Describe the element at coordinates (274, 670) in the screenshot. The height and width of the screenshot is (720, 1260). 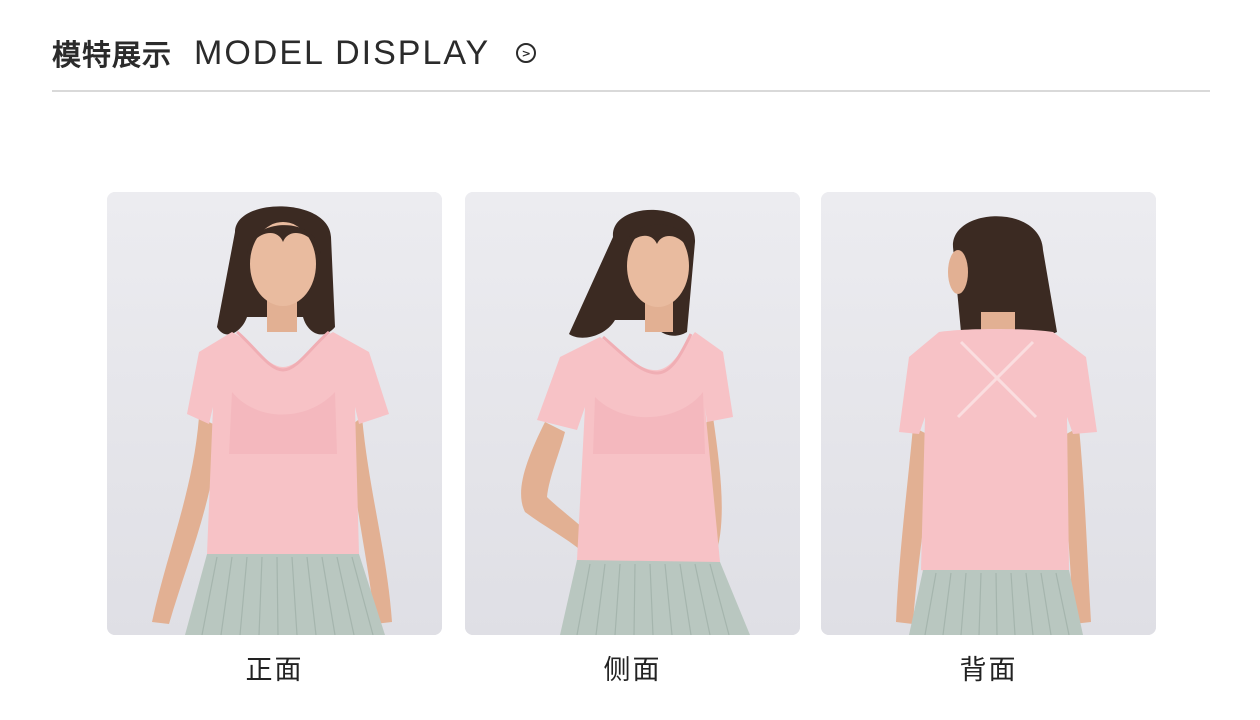
I see `caption-front: 正面` at that location.